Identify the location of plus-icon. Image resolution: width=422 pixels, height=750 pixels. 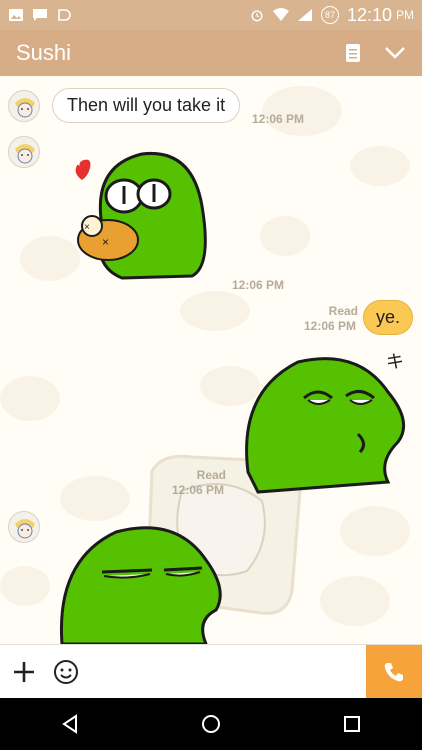
(24, 671).